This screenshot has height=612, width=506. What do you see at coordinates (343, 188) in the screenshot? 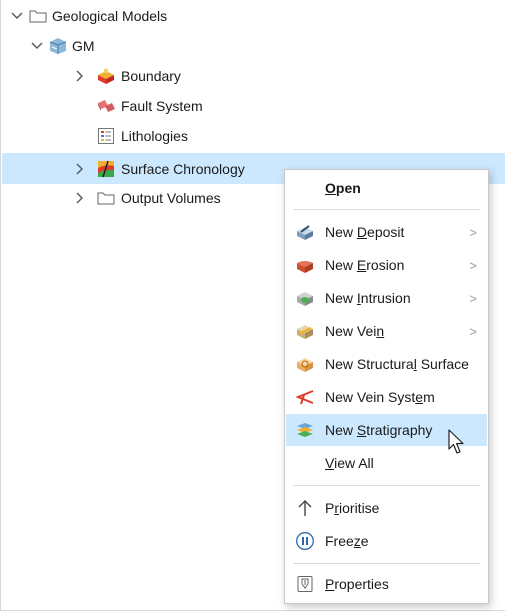
I see `menu-item-label: Open` at bounding box center [343, 188].